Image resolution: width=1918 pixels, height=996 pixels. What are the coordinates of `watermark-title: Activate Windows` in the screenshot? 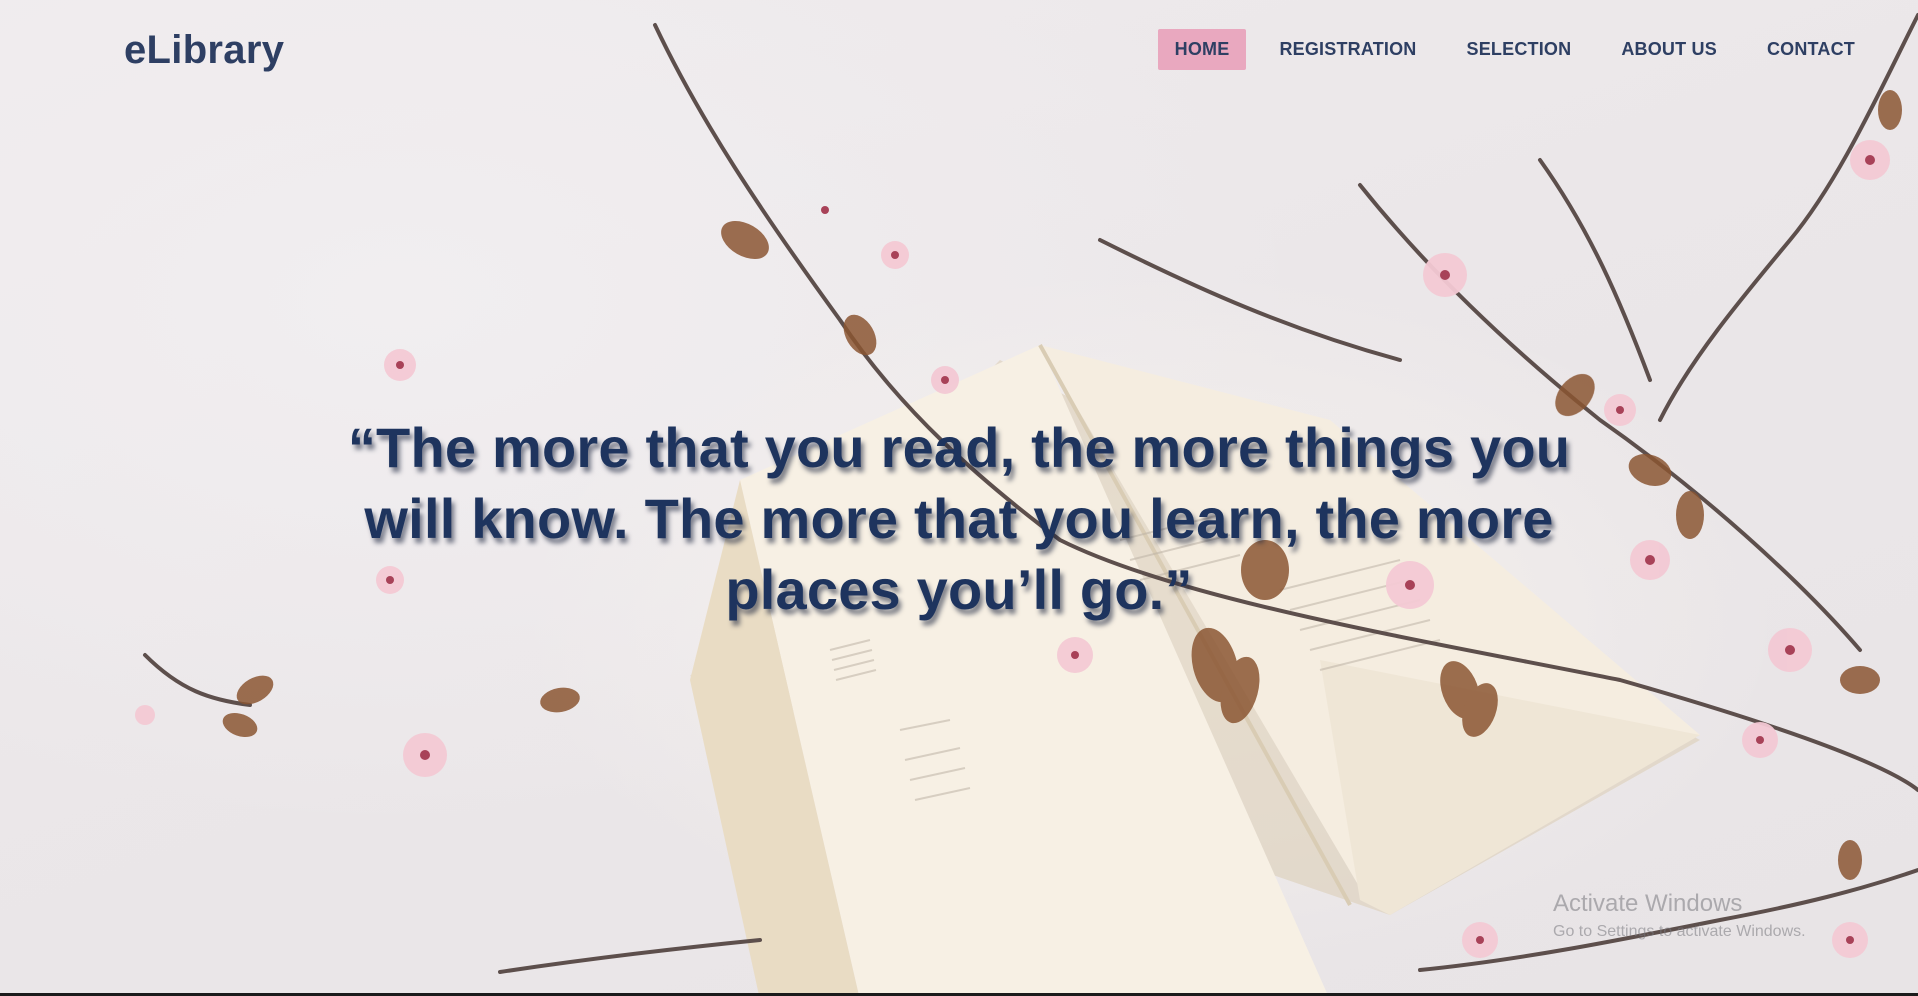 It's located at (1648, 903).